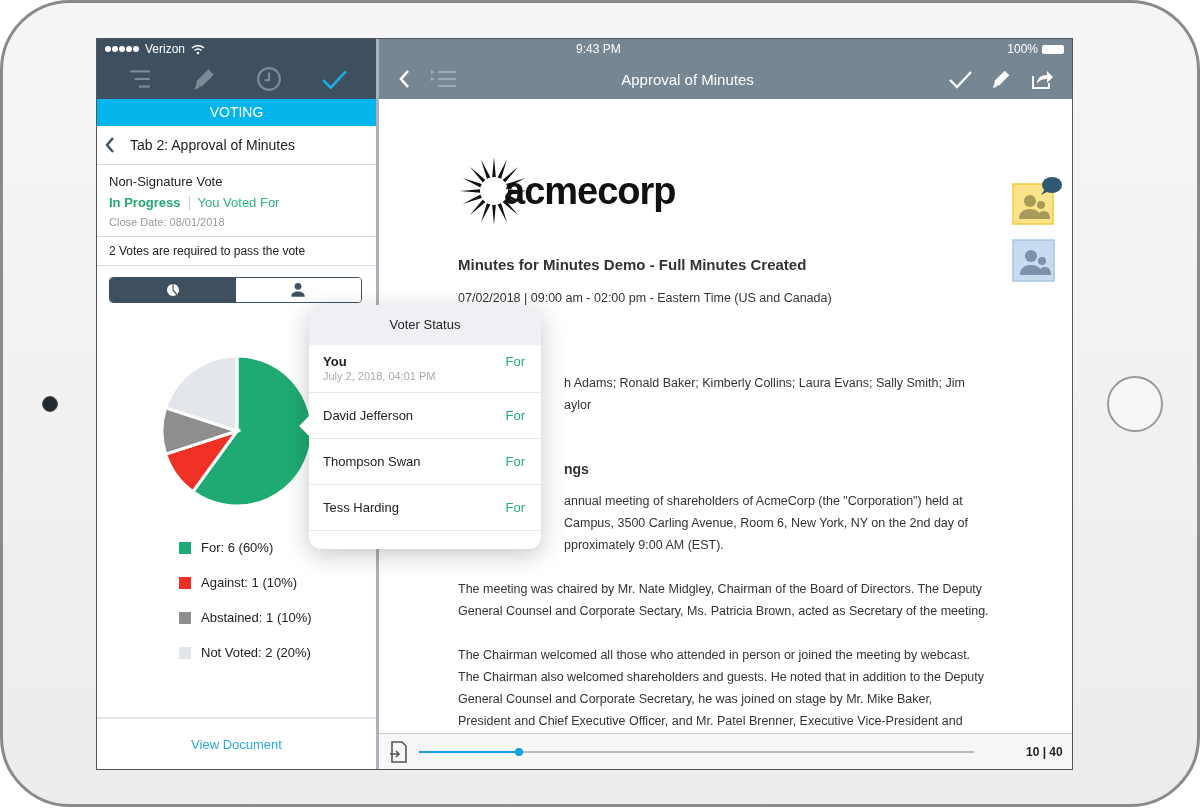 This screenshot has width=1200, height=809. Describe the element at coordinates (268, 79) in the screenshot. I see `clock-icon` at that location.